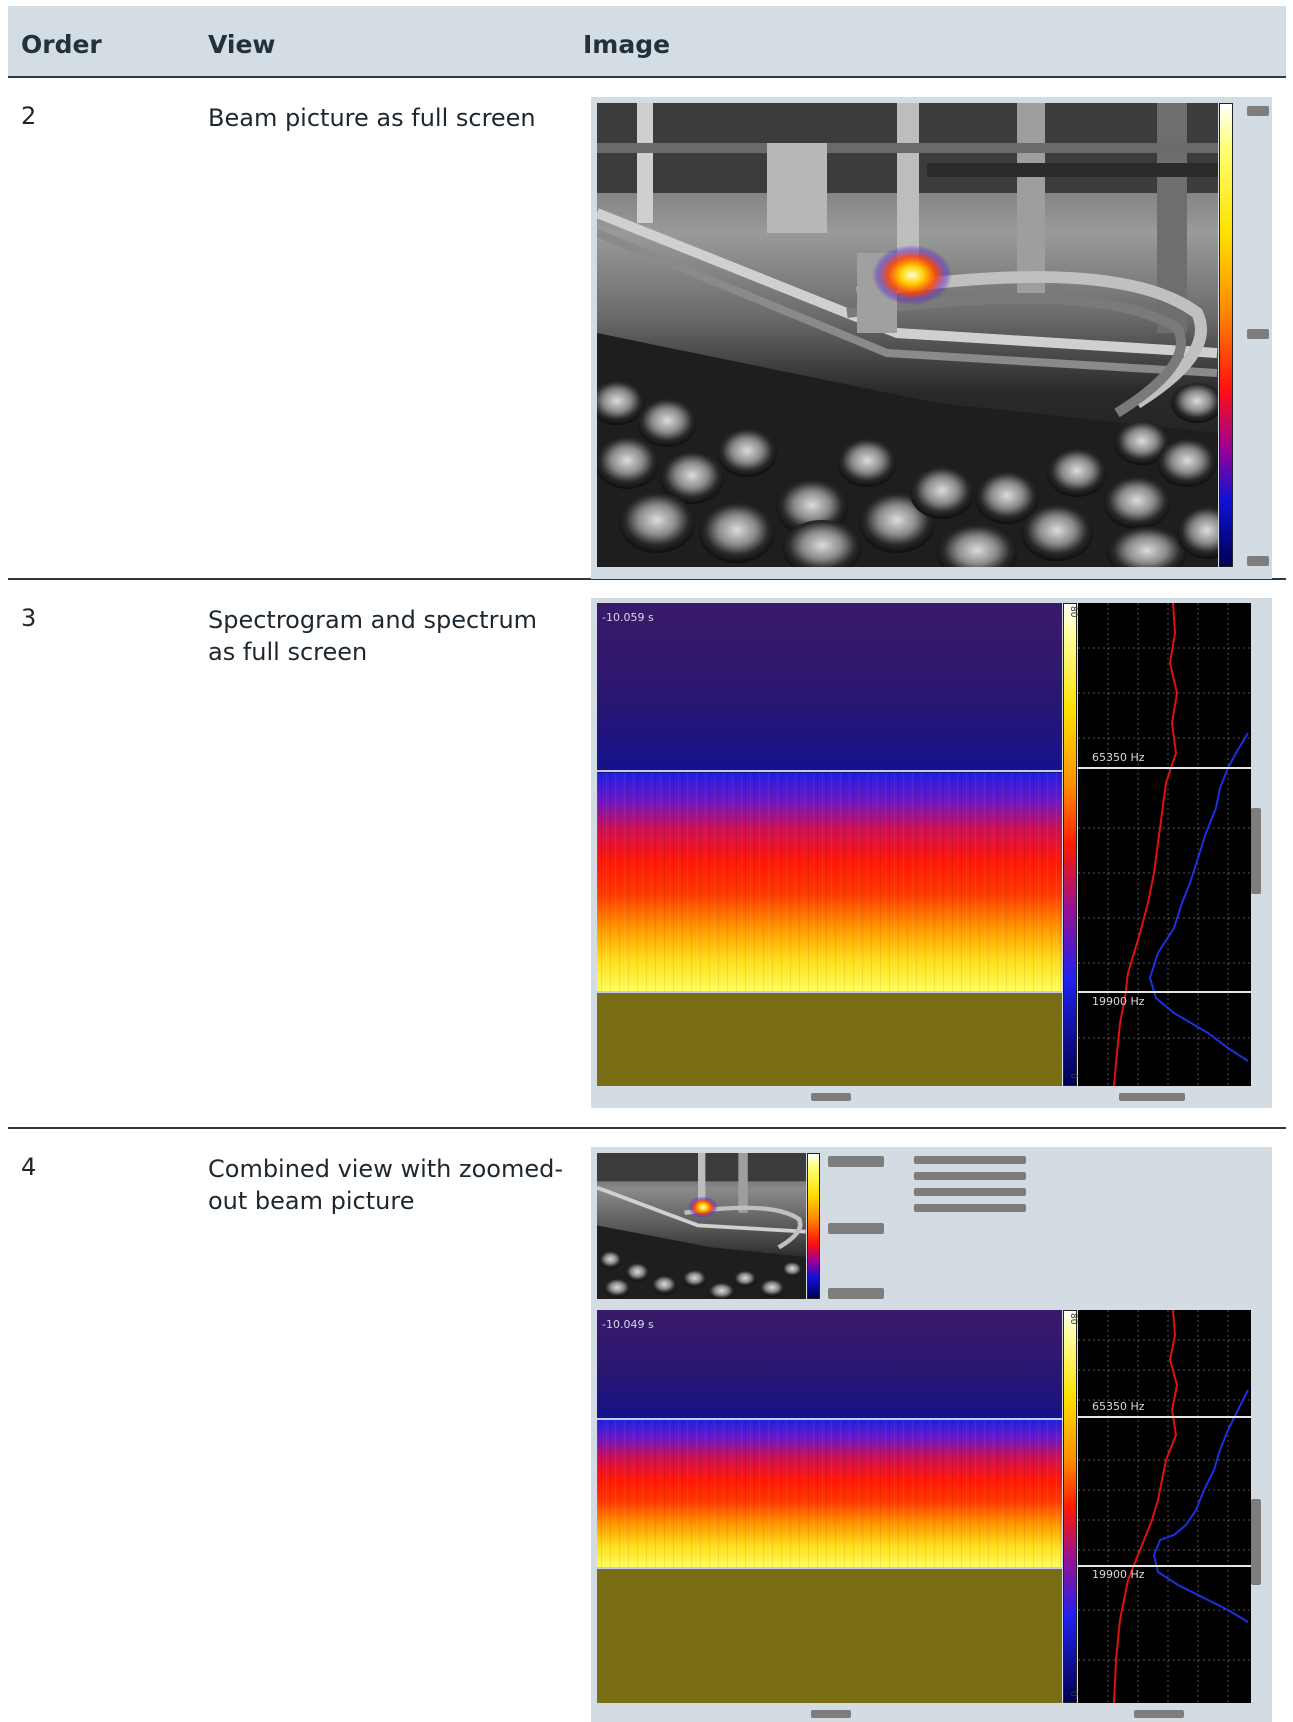 The width and height of the screenshot is (1293, 1722). What do you see at coordinates (813, 1226) in the screenshot?
I see `thumbnail-color-scale` at bounding box center [813, 1226].